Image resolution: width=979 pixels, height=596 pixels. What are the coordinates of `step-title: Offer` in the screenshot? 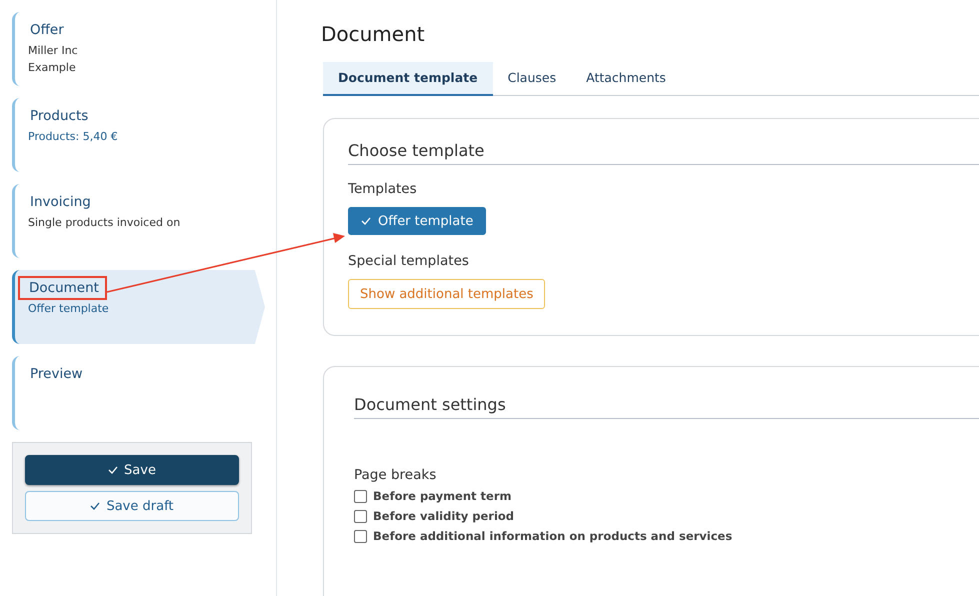 It's located at (47, 30).